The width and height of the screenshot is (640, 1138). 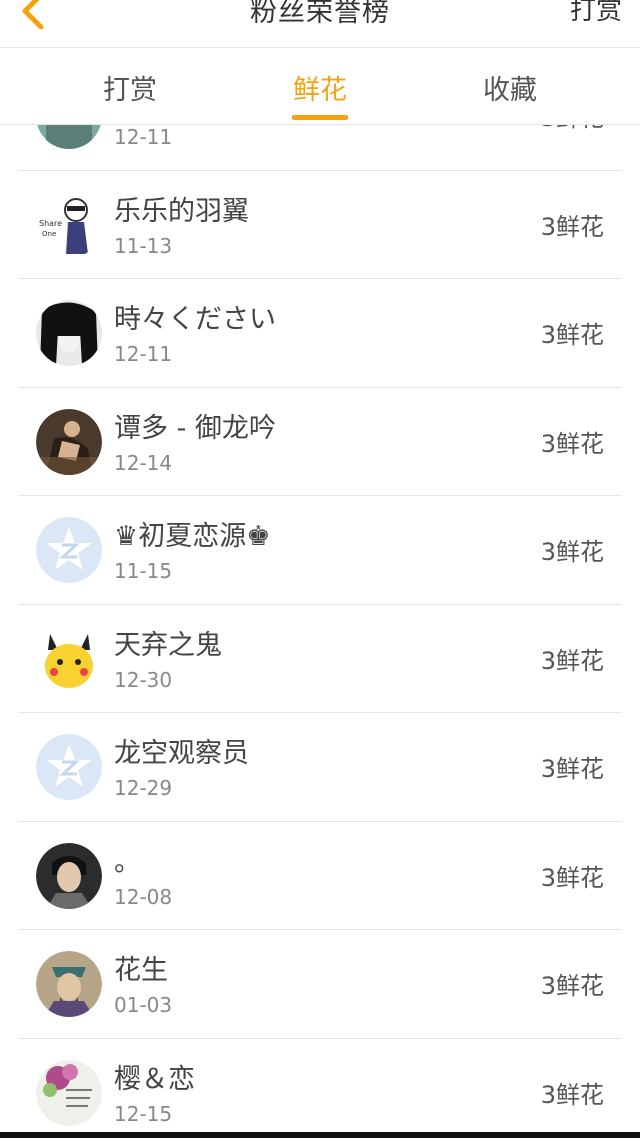 What do you see at coordinates (181, 753) in the screenshot?
I see `list-item-name: 龙空观察员` at bounding box center [181, 753].